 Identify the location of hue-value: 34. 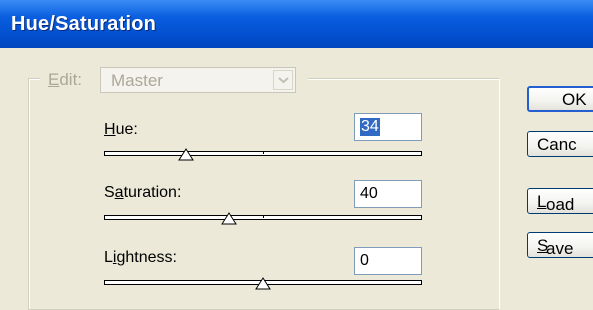
(370, 127).